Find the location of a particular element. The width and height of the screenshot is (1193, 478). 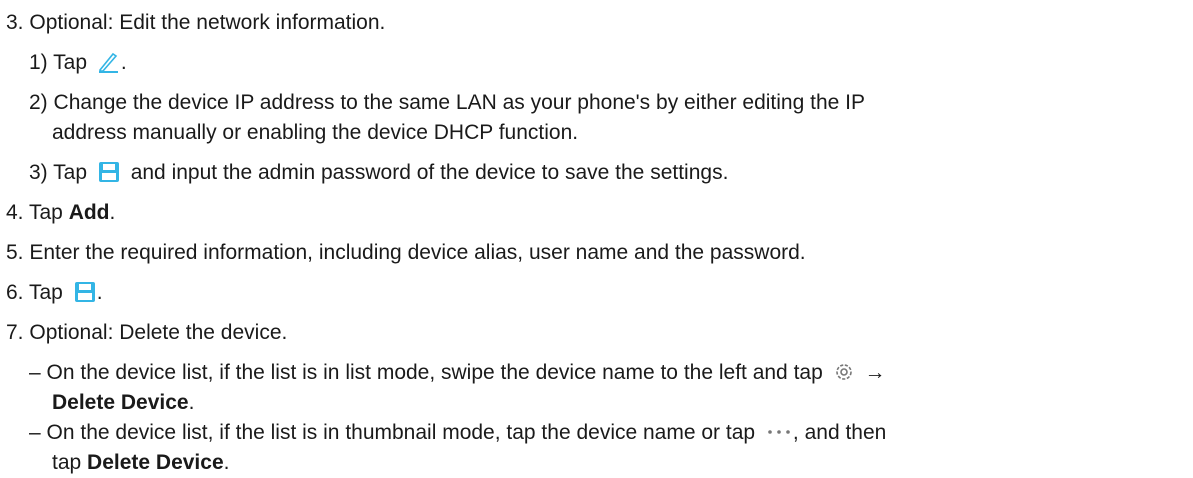

edit-pencil-icon is located at coordinates (109, 66).